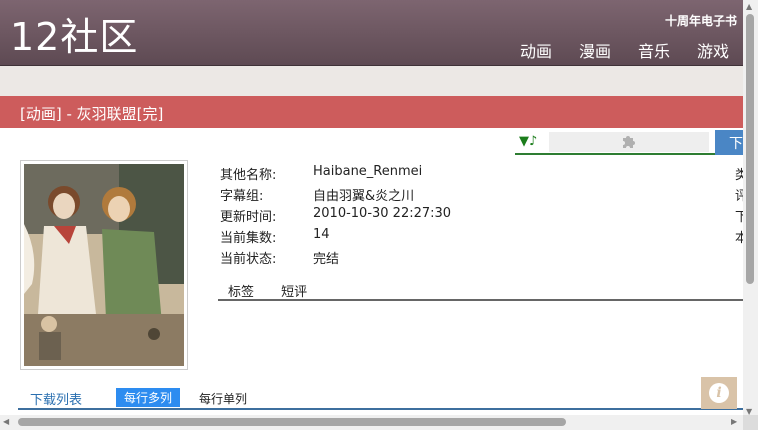 The width and height of the screenshot is (758, 430). I want to click on info-label: 更新时间:, so click(248, 217).